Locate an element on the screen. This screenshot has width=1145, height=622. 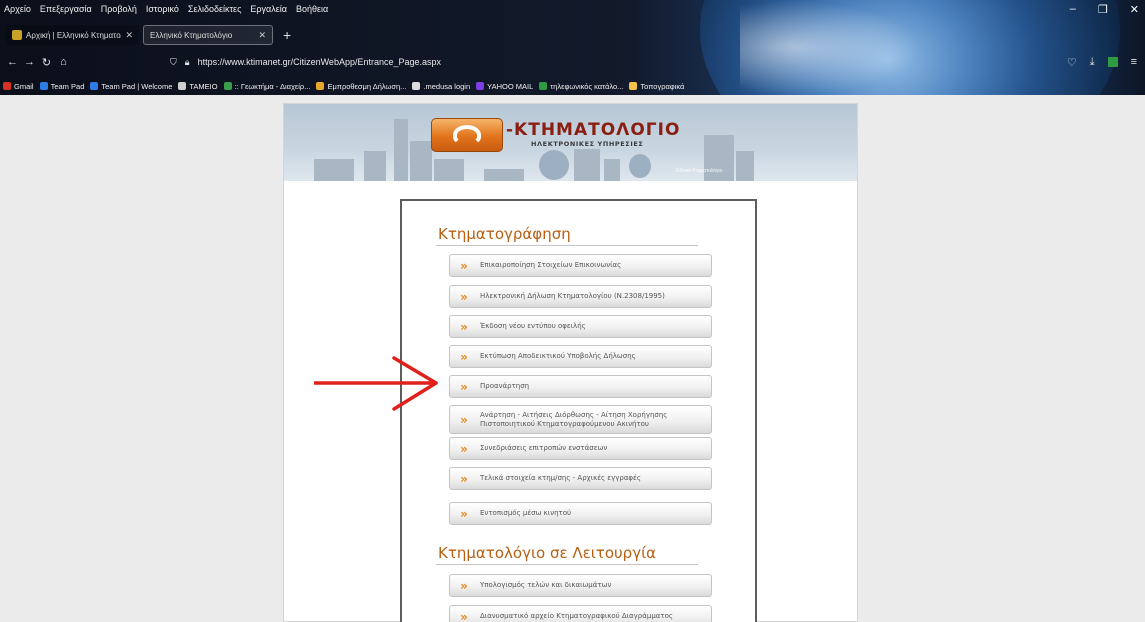
service-button-new-debt-form: » Έκδοση νέου εντύπου οφειλής is located at coordinates (580, 326).